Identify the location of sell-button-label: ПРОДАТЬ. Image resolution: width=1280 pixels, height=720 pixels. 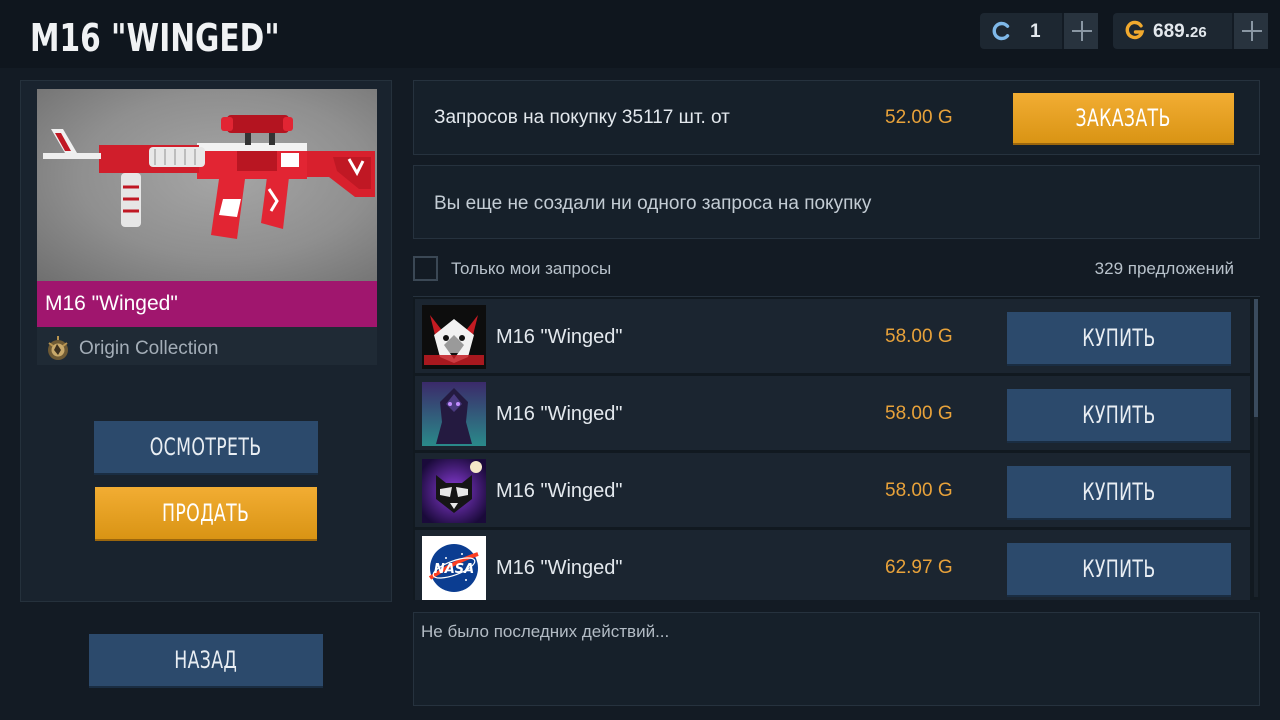
(206, 513).